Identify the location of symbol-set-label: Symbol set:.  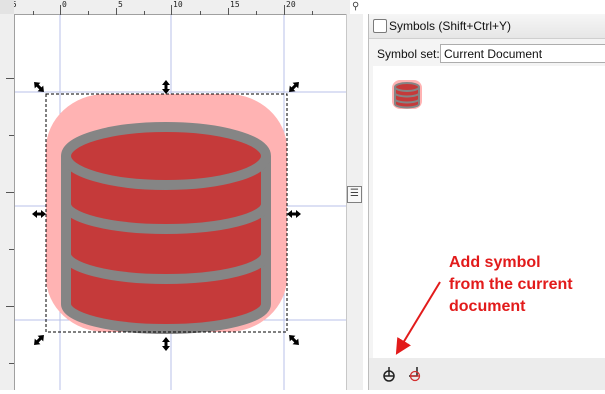
(408, 54).